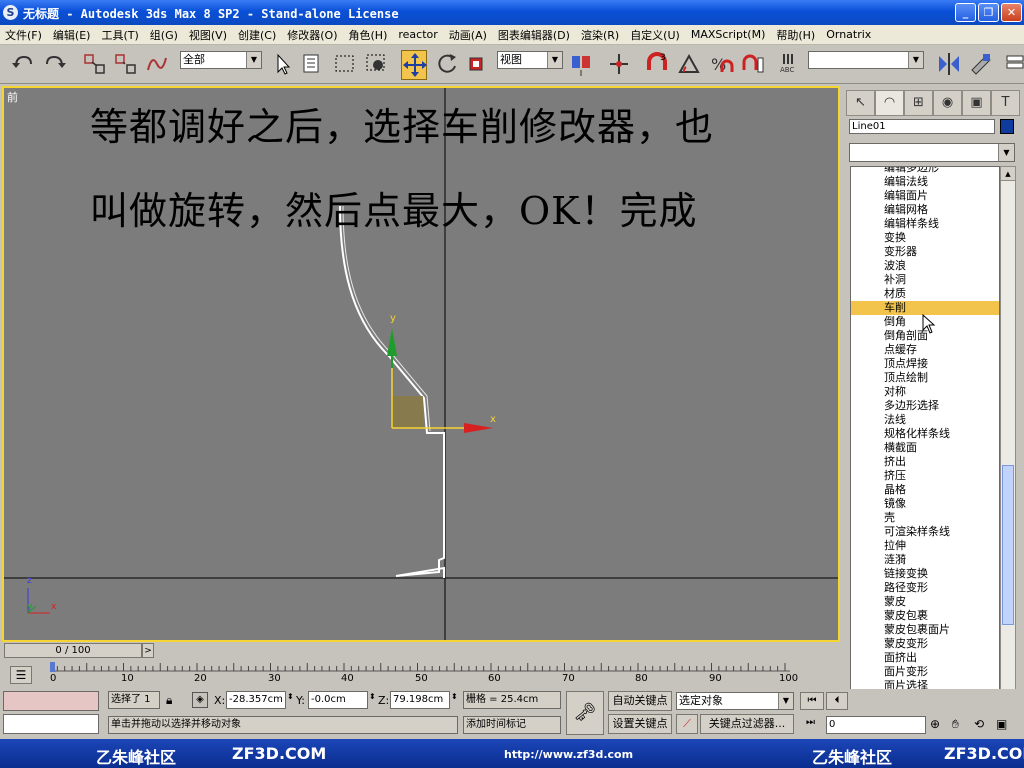  I want to click on menu-file: 文件(F), so click(23, 35).